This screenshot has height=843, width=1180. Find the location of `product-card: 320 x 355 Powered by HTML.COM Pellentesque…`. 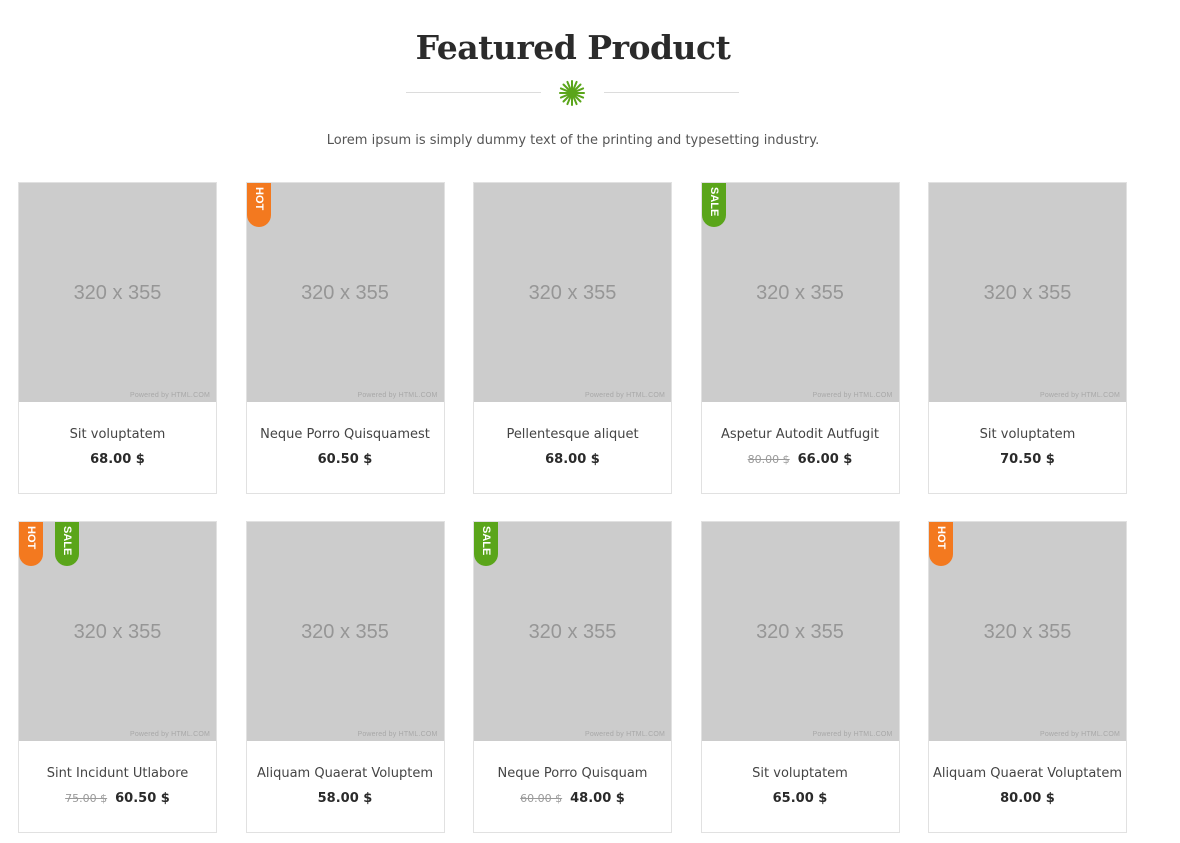

product-card: 320 x 355 Powered by HTML.COM Pellentesque… is located at coordinates (572, 338).